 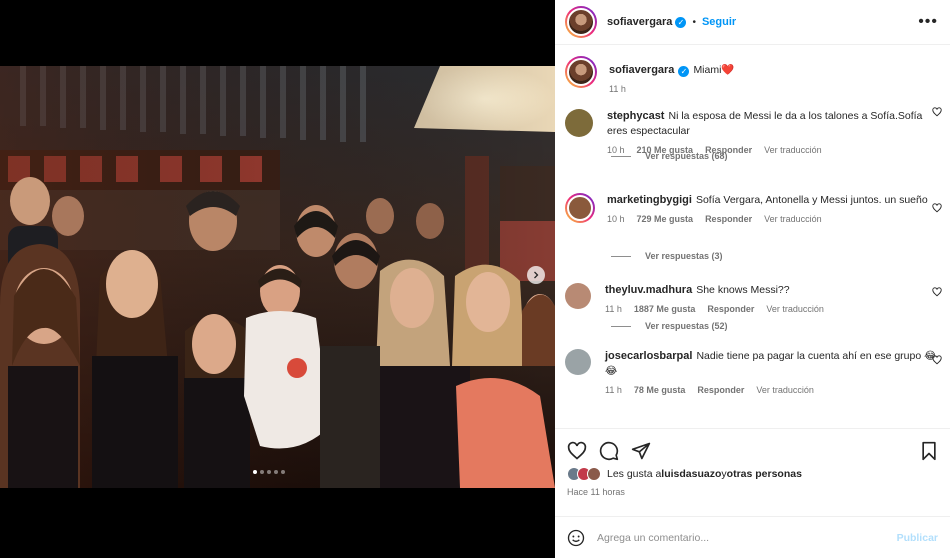 I want to click on caption-username: sofiavergara, so click(x=641, y=70).